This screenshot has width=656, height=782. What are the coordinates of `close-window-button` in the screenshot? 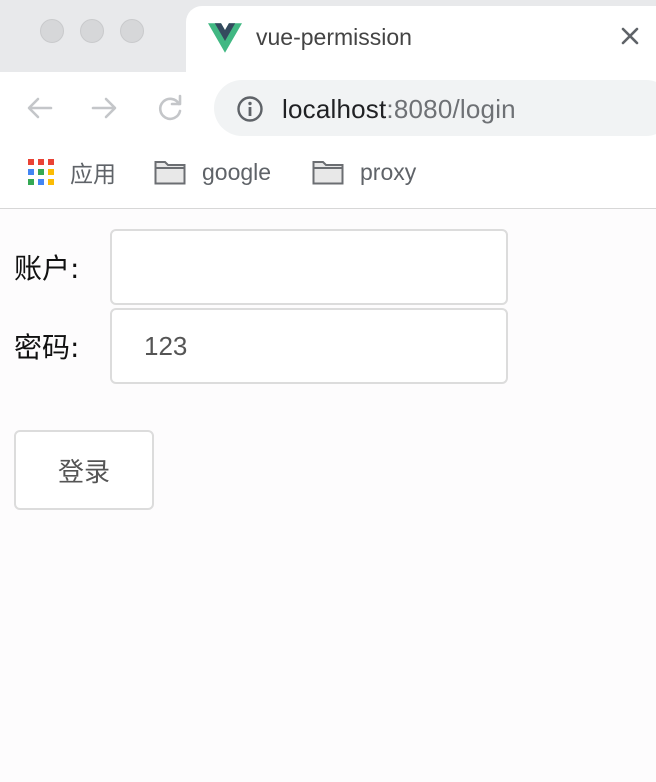 It's located at (52, 31).